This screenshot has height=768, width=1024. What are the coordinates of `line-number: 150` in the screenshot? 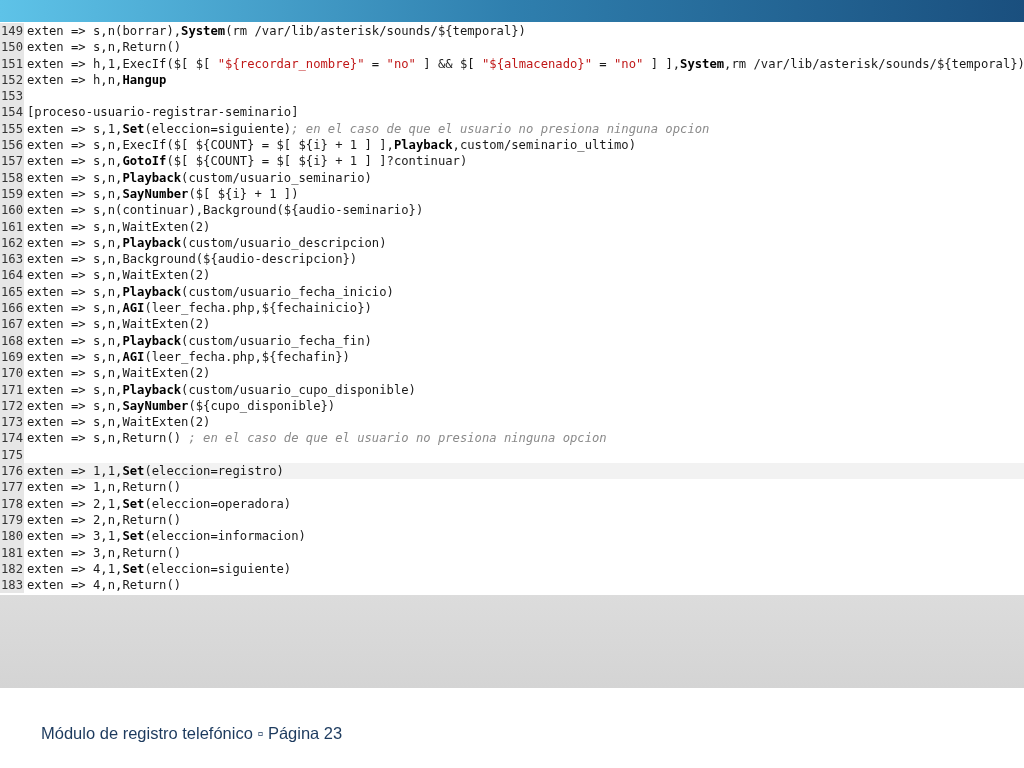 It's located at (12, 47).